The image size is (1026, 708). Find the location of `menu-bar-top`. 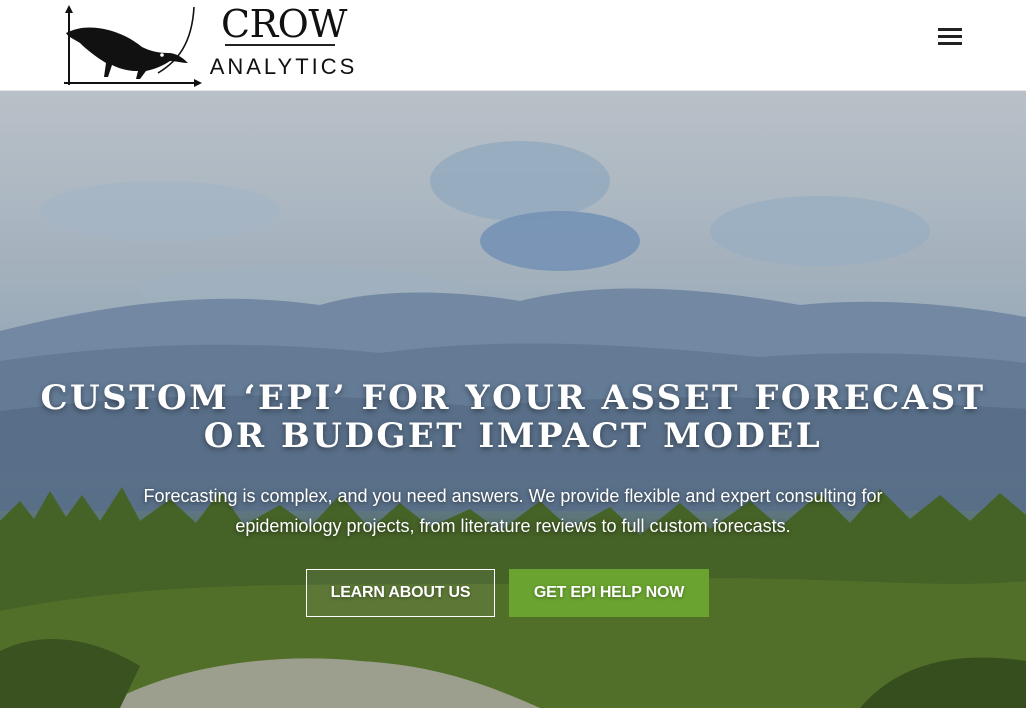

menu-bar-top is located at coordinates (950, 29).